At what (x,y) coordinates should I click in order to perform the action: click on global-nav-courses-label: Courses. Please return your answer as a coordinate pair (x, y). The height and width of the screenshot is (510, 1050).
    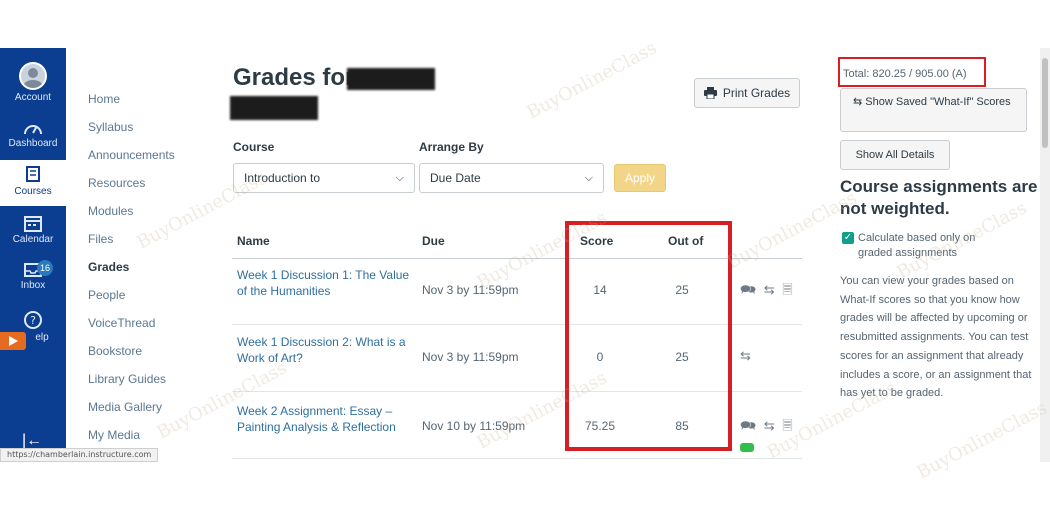
    Looking at the image, I should click on (33, 191).